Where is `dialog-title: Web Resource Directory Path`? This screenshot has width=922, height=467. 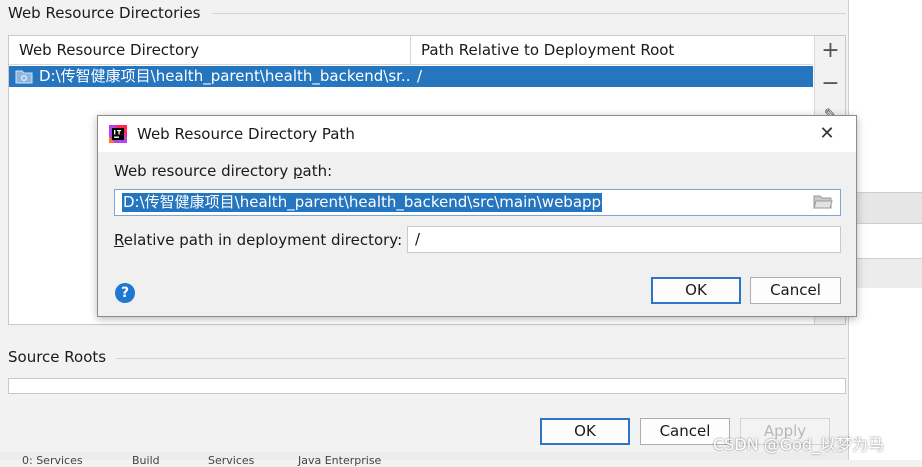 dialog-title: Web Resource Directory Path is located at coordinates (246, 134).